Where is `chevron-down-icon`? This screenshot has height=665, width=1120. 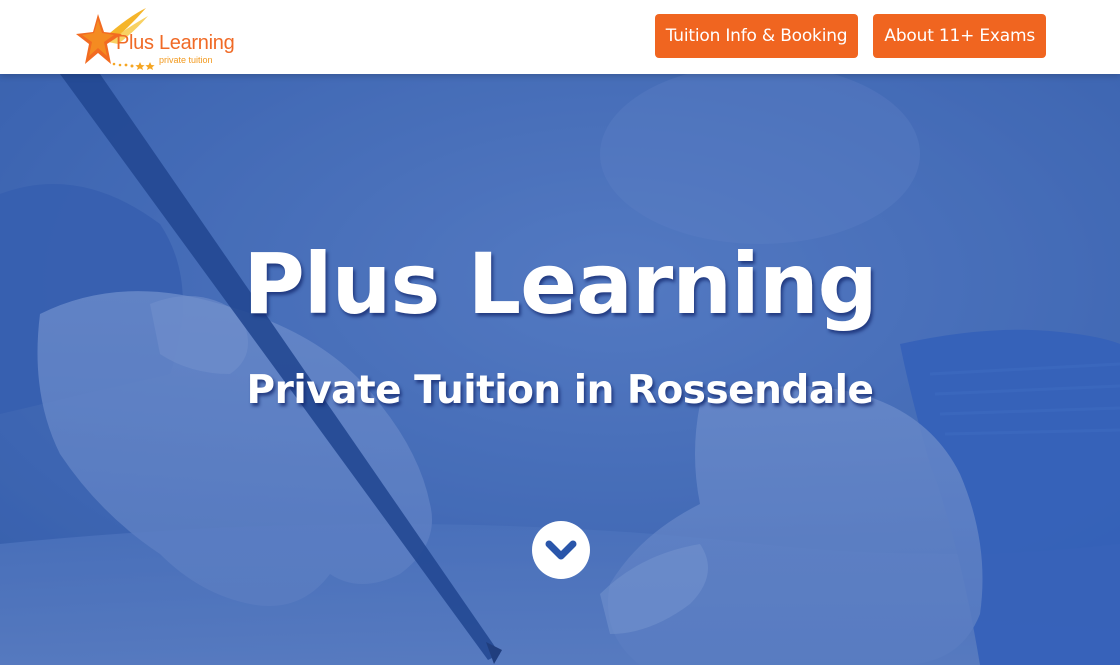 chevron-down-icon is located at coordinates (561, 550).